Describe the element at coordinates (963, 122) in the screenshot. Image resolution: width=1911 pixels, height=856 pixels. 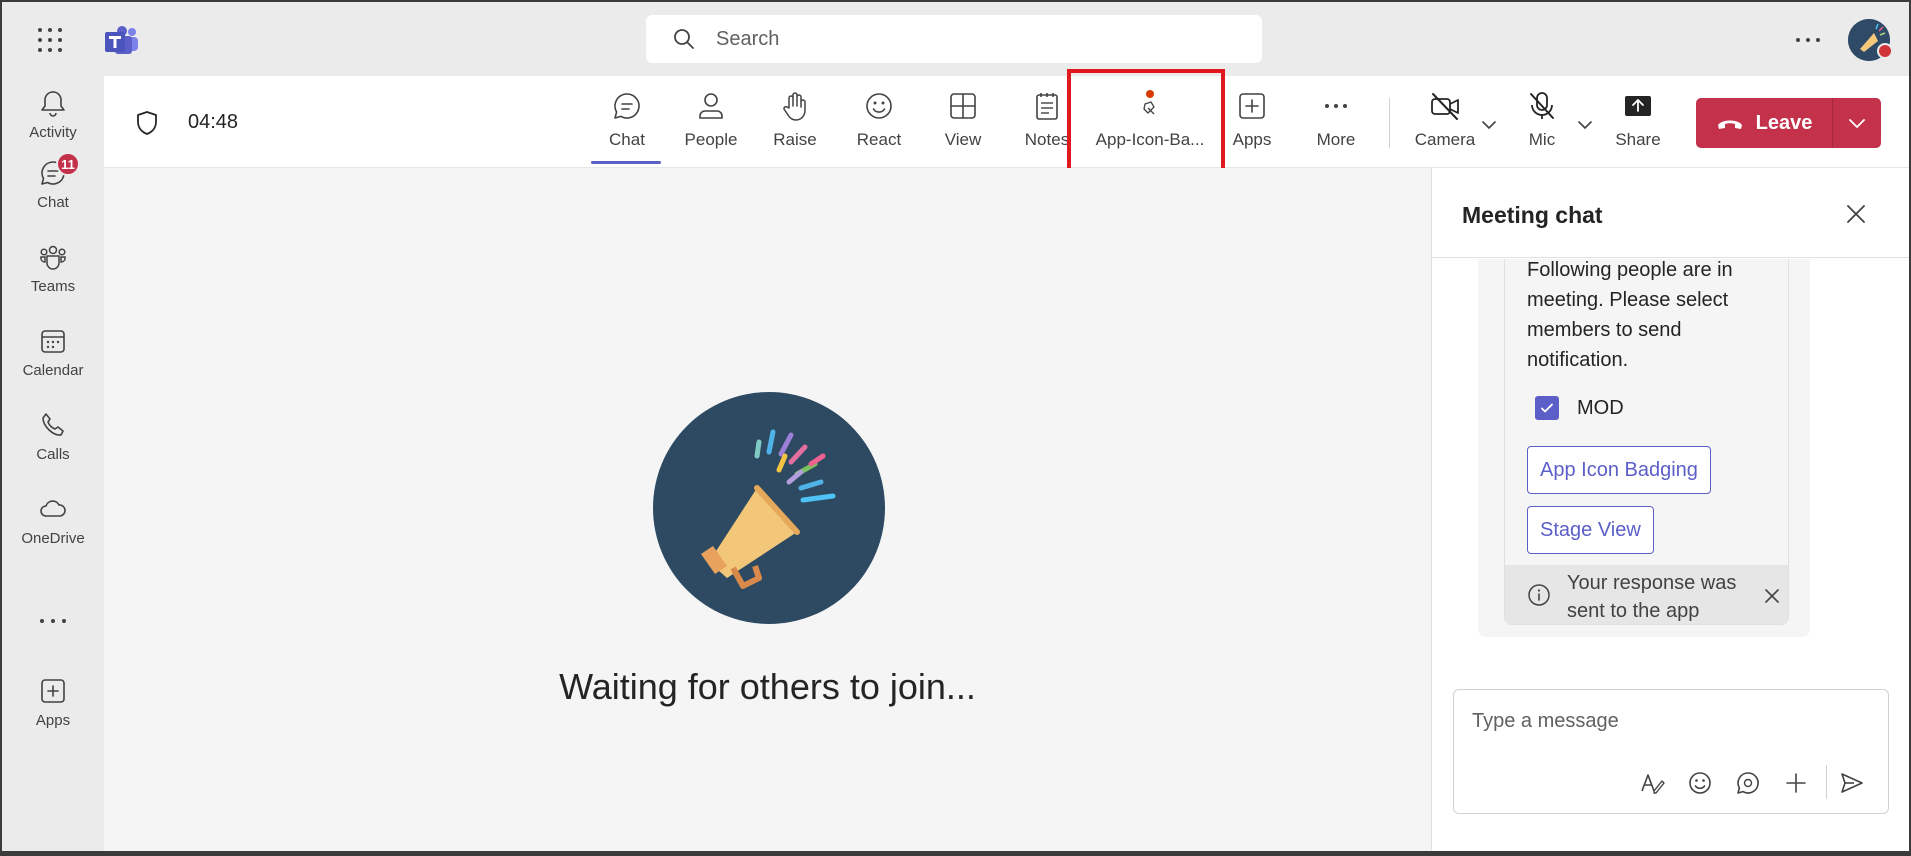
I see `view-button: View` at that location.